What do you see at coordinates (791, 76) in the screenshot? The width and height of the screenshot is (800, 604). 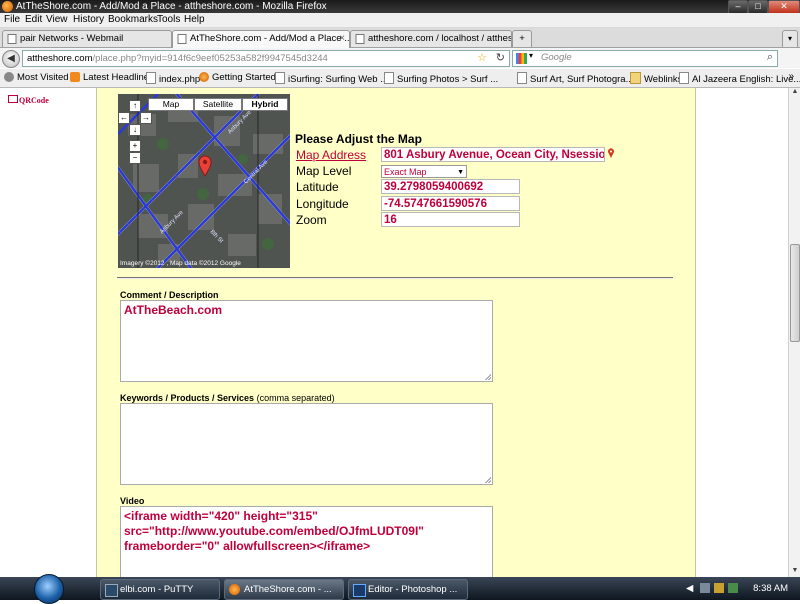 I see `bookmarks-overflow-icon: »` at bounding box center [791, 76].